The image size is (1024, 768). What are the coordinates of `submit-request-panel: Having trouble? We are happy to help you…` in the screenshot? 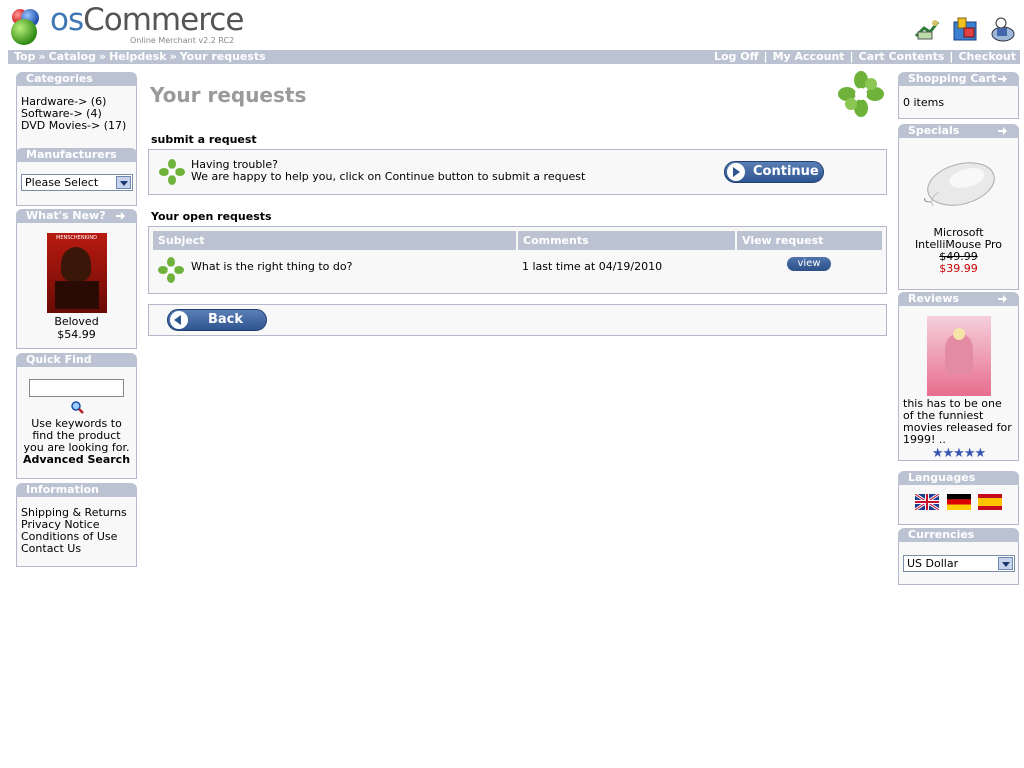 It's located at (517, 172).